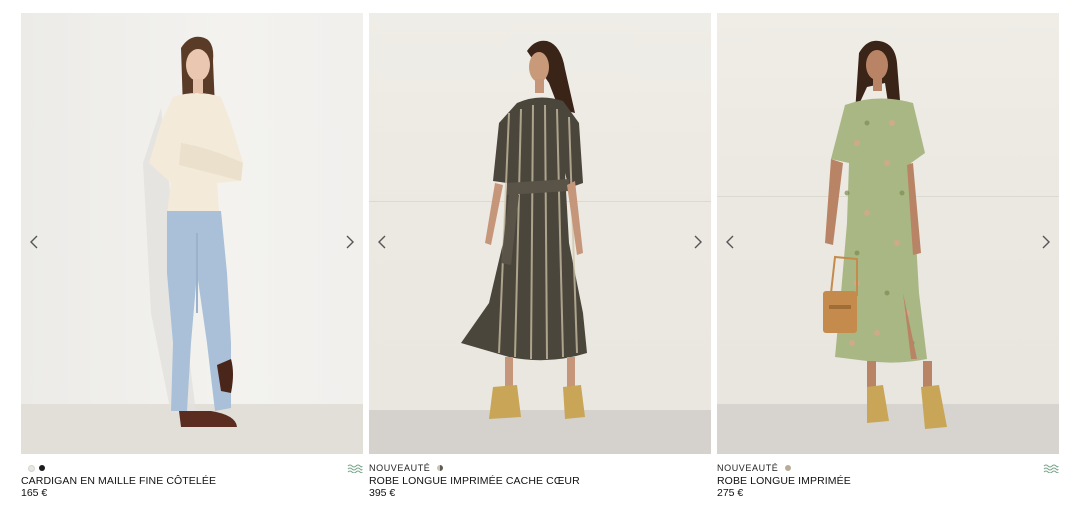 The width and height of the screenshot is (1080, 514). I want to click on product-price: 275 €, so click(730, 493).